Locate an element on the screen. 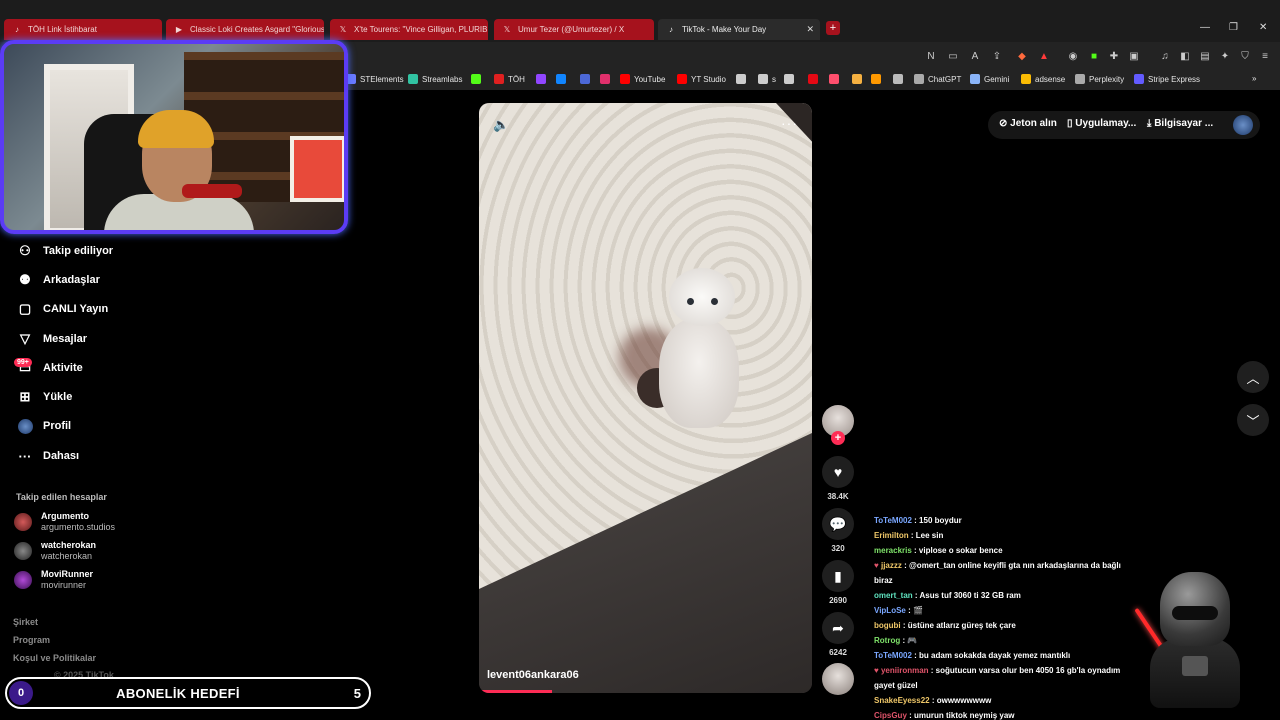 This screenshot has height=720, width=1280. sidebar-item-live: ▢ CANLI Yayın is located at coordinates (62, 309).